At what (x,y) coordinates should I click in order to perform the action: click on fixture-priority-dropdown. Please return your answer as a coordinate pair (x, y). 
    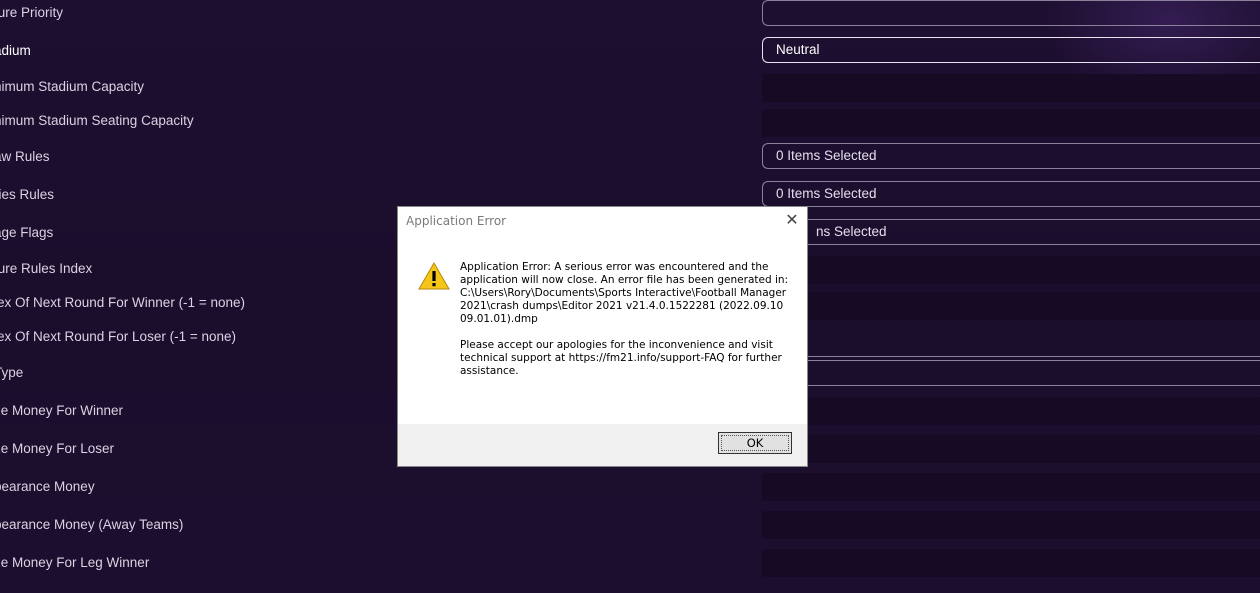
    Looking at the image, I should click on (1011, 13).